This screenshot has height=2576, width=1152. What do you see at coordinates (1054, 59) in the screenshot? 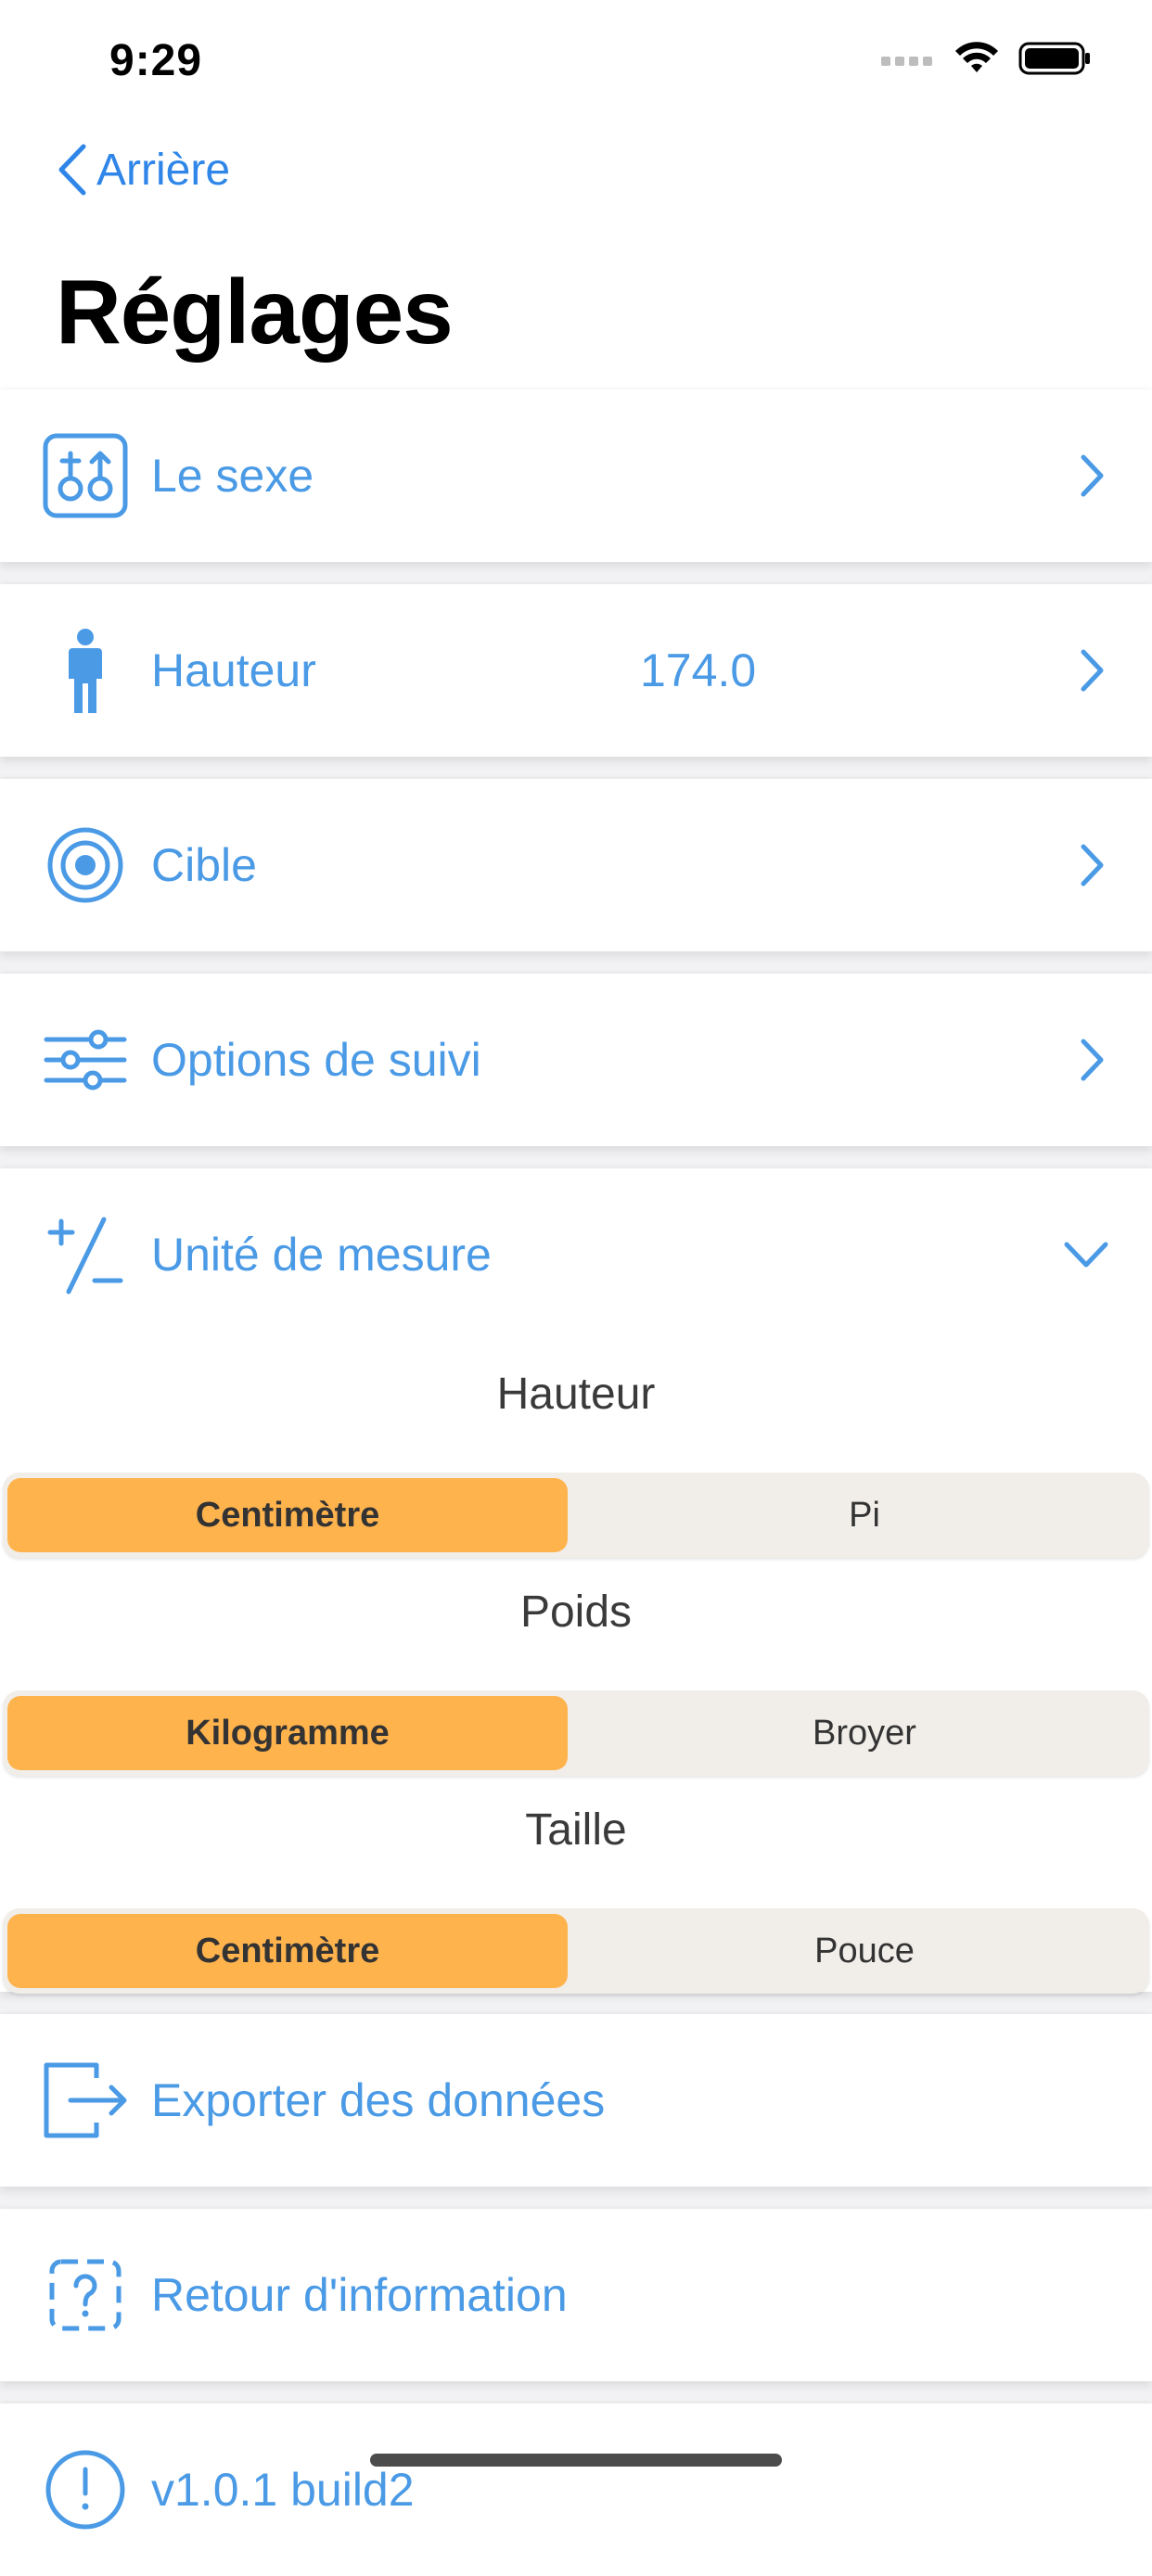
I see `battery-icon` at bounding box center [1054, 59].